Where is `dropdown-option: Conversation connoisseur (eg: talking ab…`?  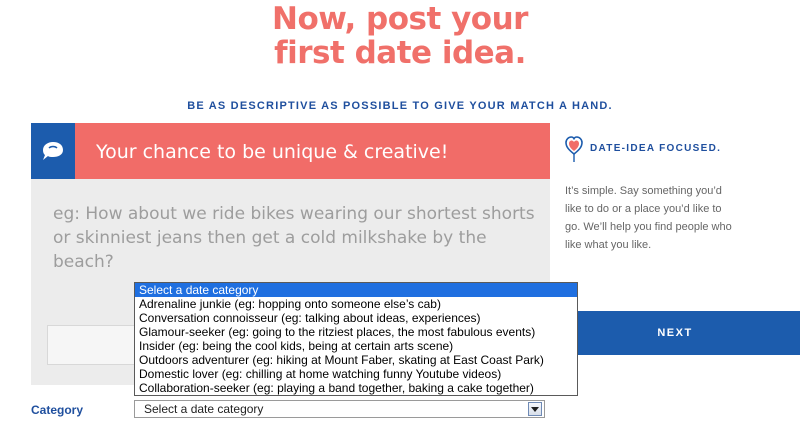
dropdown-option: Conversation connoisseur (eg: talking ab… is located at coordinates (356, 318).